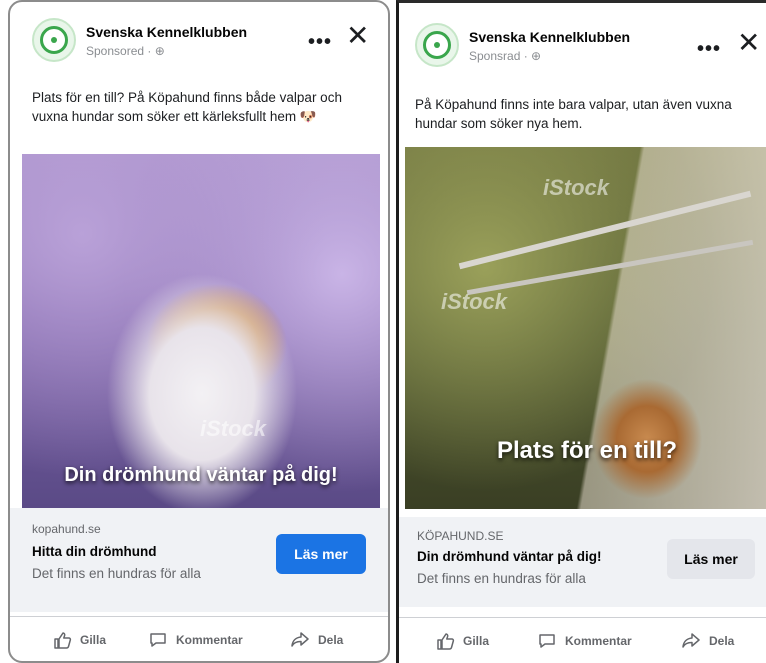 This screenshot has height=663, width=766. I want to click on post-header: Svenska Kennelklubben Sponsrad · ⊕ ••• ✕, so click(582, 43).